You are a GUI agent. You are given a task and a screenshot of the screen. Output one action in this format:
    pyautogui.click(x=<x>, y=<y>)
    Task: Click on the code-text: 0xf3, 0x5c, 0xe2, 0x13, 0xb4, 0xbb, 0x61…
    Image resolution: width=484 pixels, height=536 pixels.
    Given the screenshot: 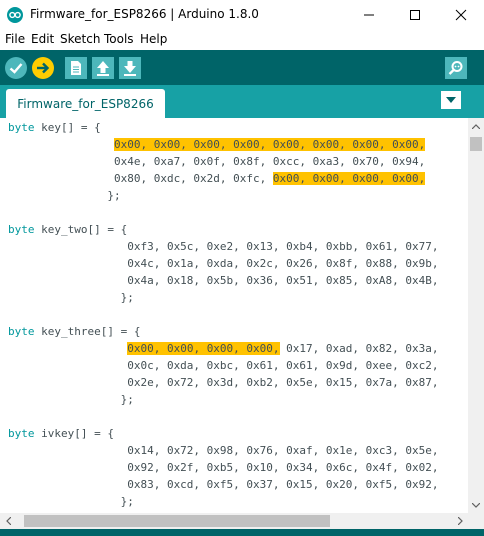 What is the action you would take?
    pyautogui.click(x=223, y=246)
    